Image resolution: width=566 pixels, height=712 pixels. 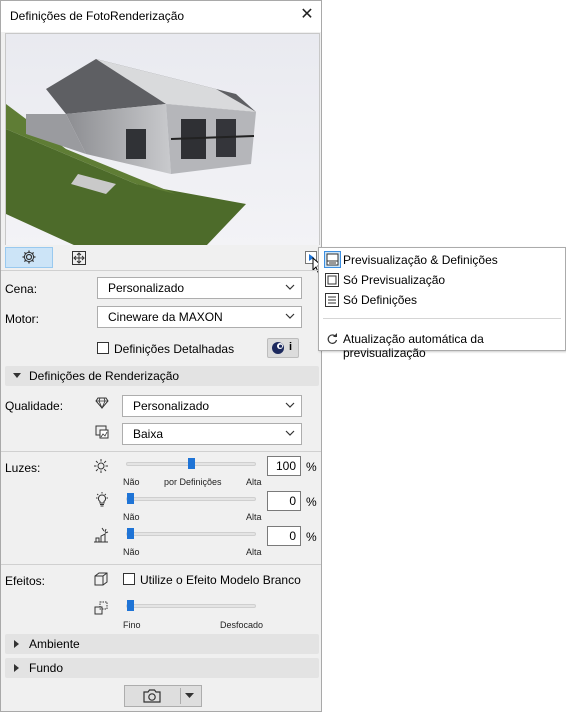 I want to click on menu-item-label: Só Previsualização, so click(x=394, y=280).